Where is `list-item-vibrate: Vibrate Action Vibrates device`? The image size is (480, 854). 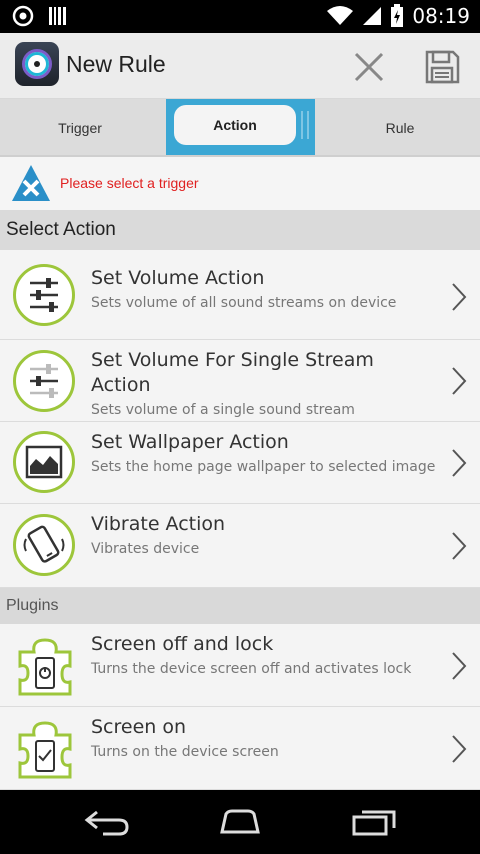
list-item-vibrate: Vibrate Action Vibrates device is located at coordinates (240, 546).